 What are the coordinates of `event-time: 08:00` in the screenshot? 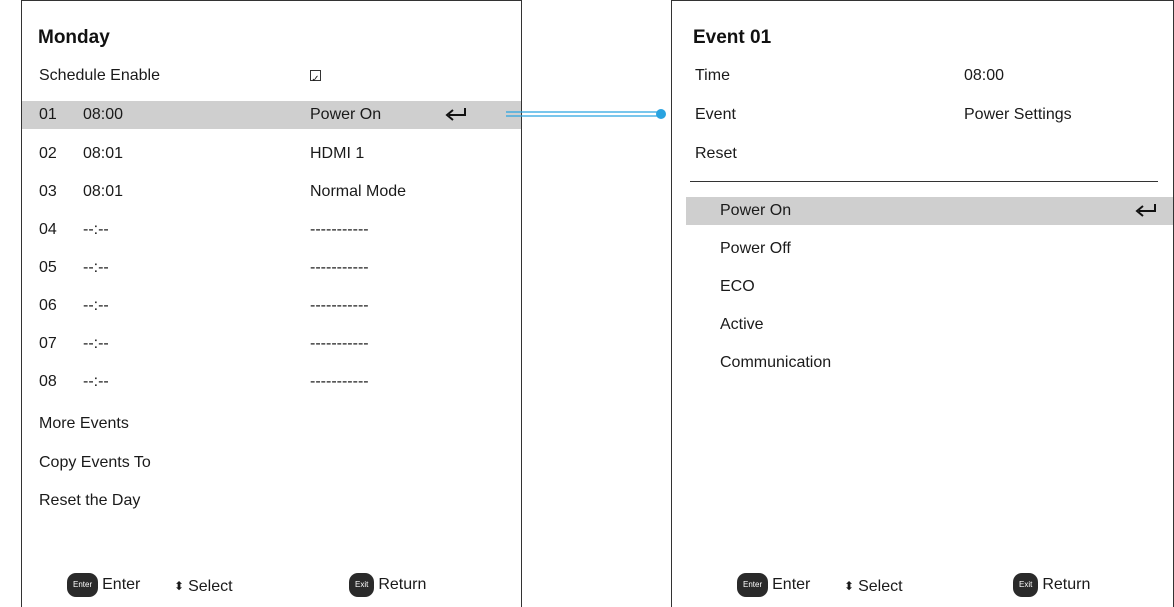 It's located at (103, 114).